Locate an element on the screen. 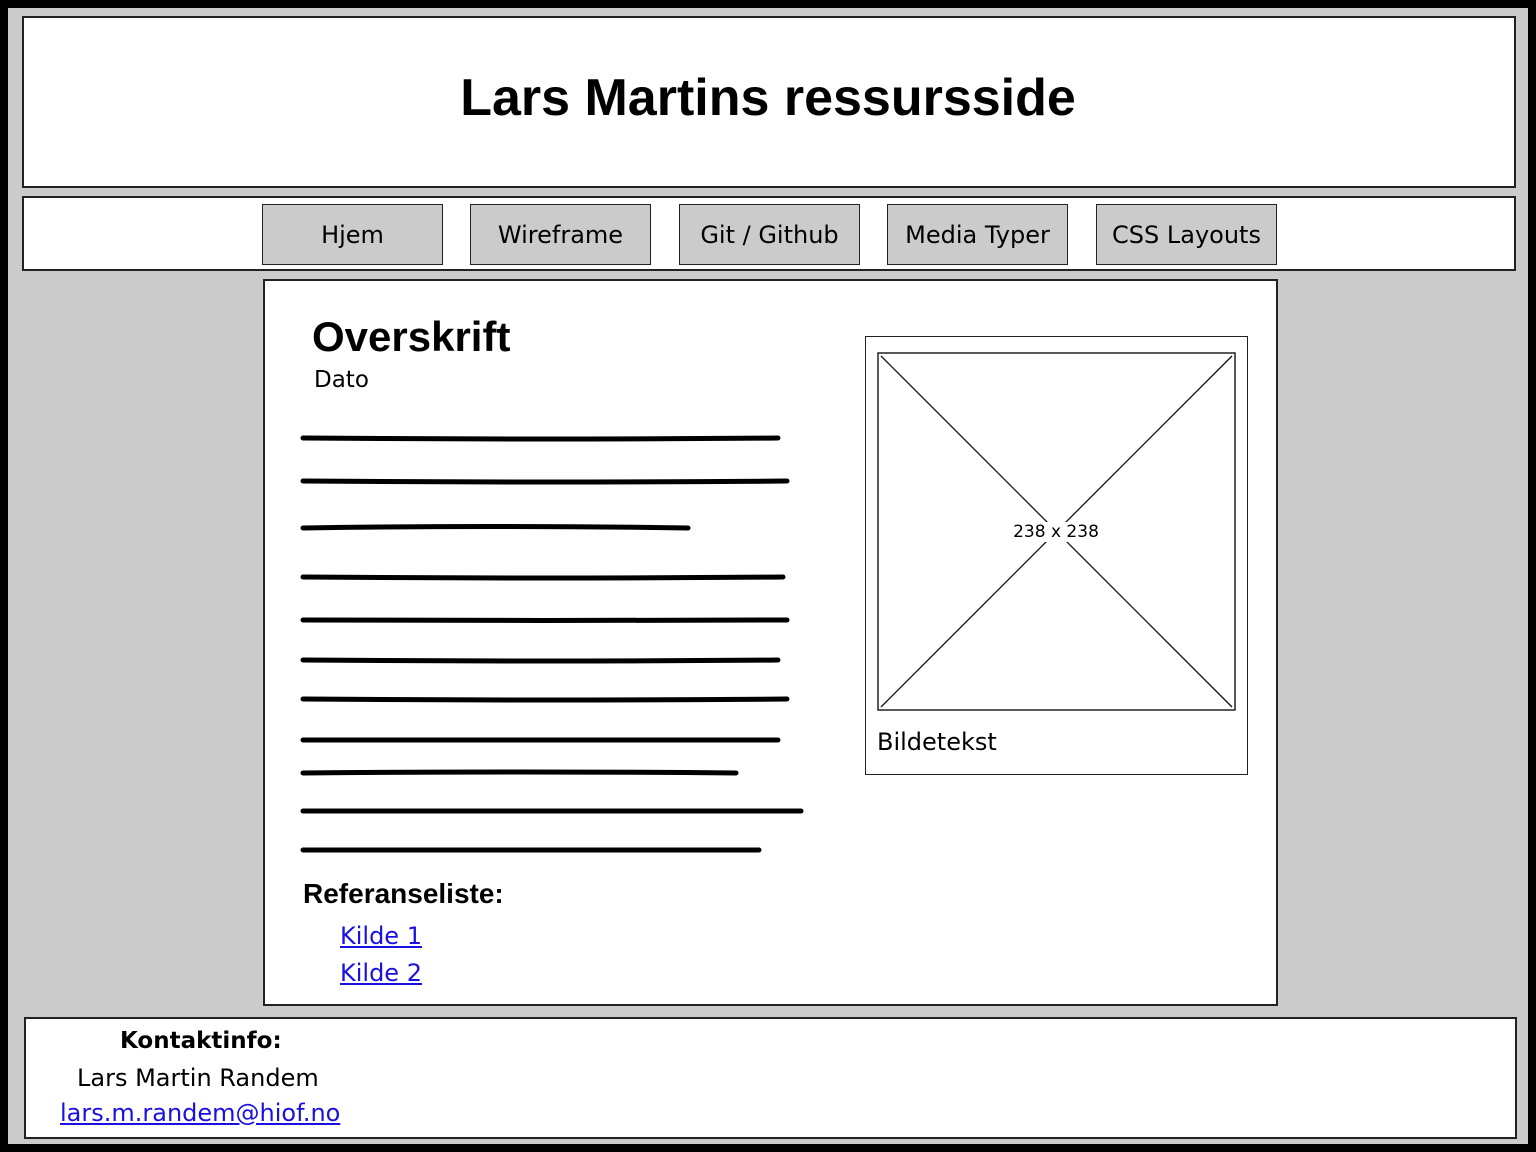 The image size is (1536, 1152). site-title: Lars Martins ressursside is located at coordinates (768, 98).